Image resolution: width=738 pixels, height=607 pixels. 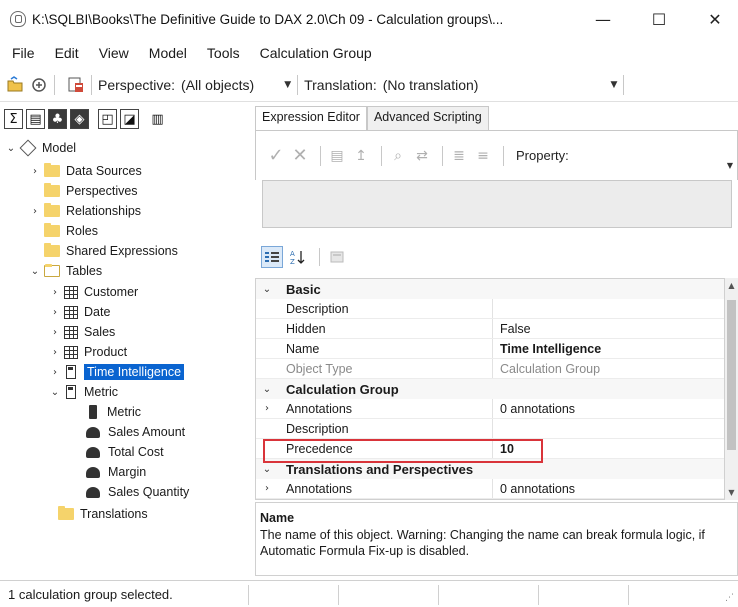 What do you see at coordinates (135, 432) in the screenshot?
I see `tree-node-sales-amount: Sales Amount` at bounding box center [135, 432].